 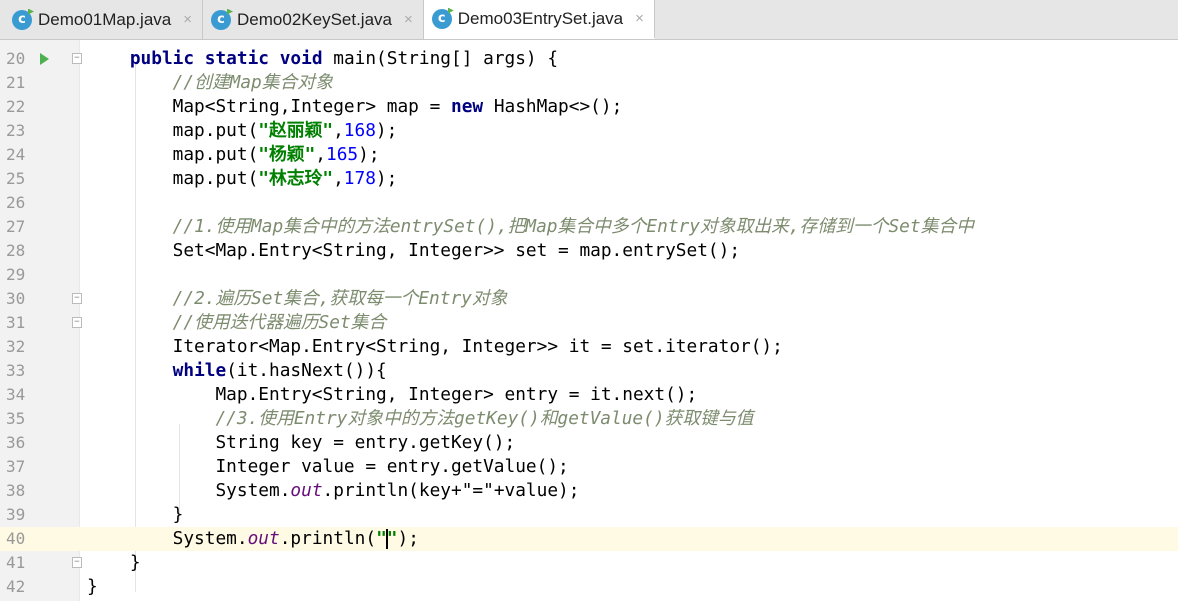 What do you see at coordinates (269, 106) in the screenshot?
I see `token: Map<String,Integer> map =` at bounding box center [269, 106].